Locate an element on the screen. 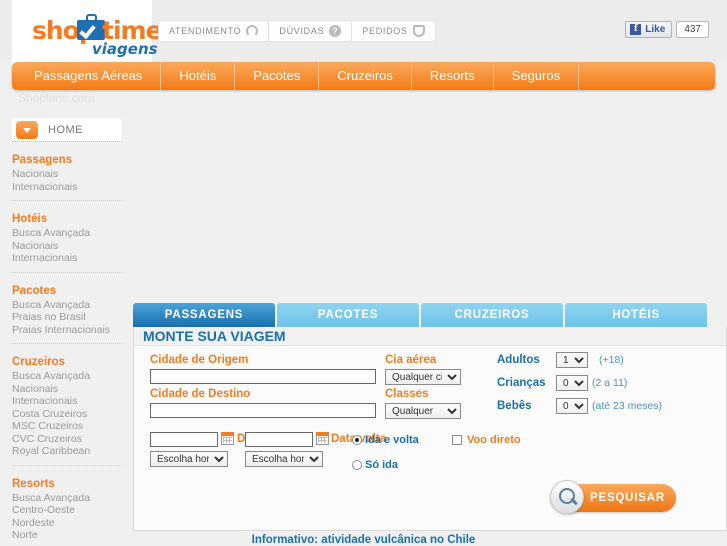  departure-hour-select: Escolha hora is located at coordinates (189, 459).